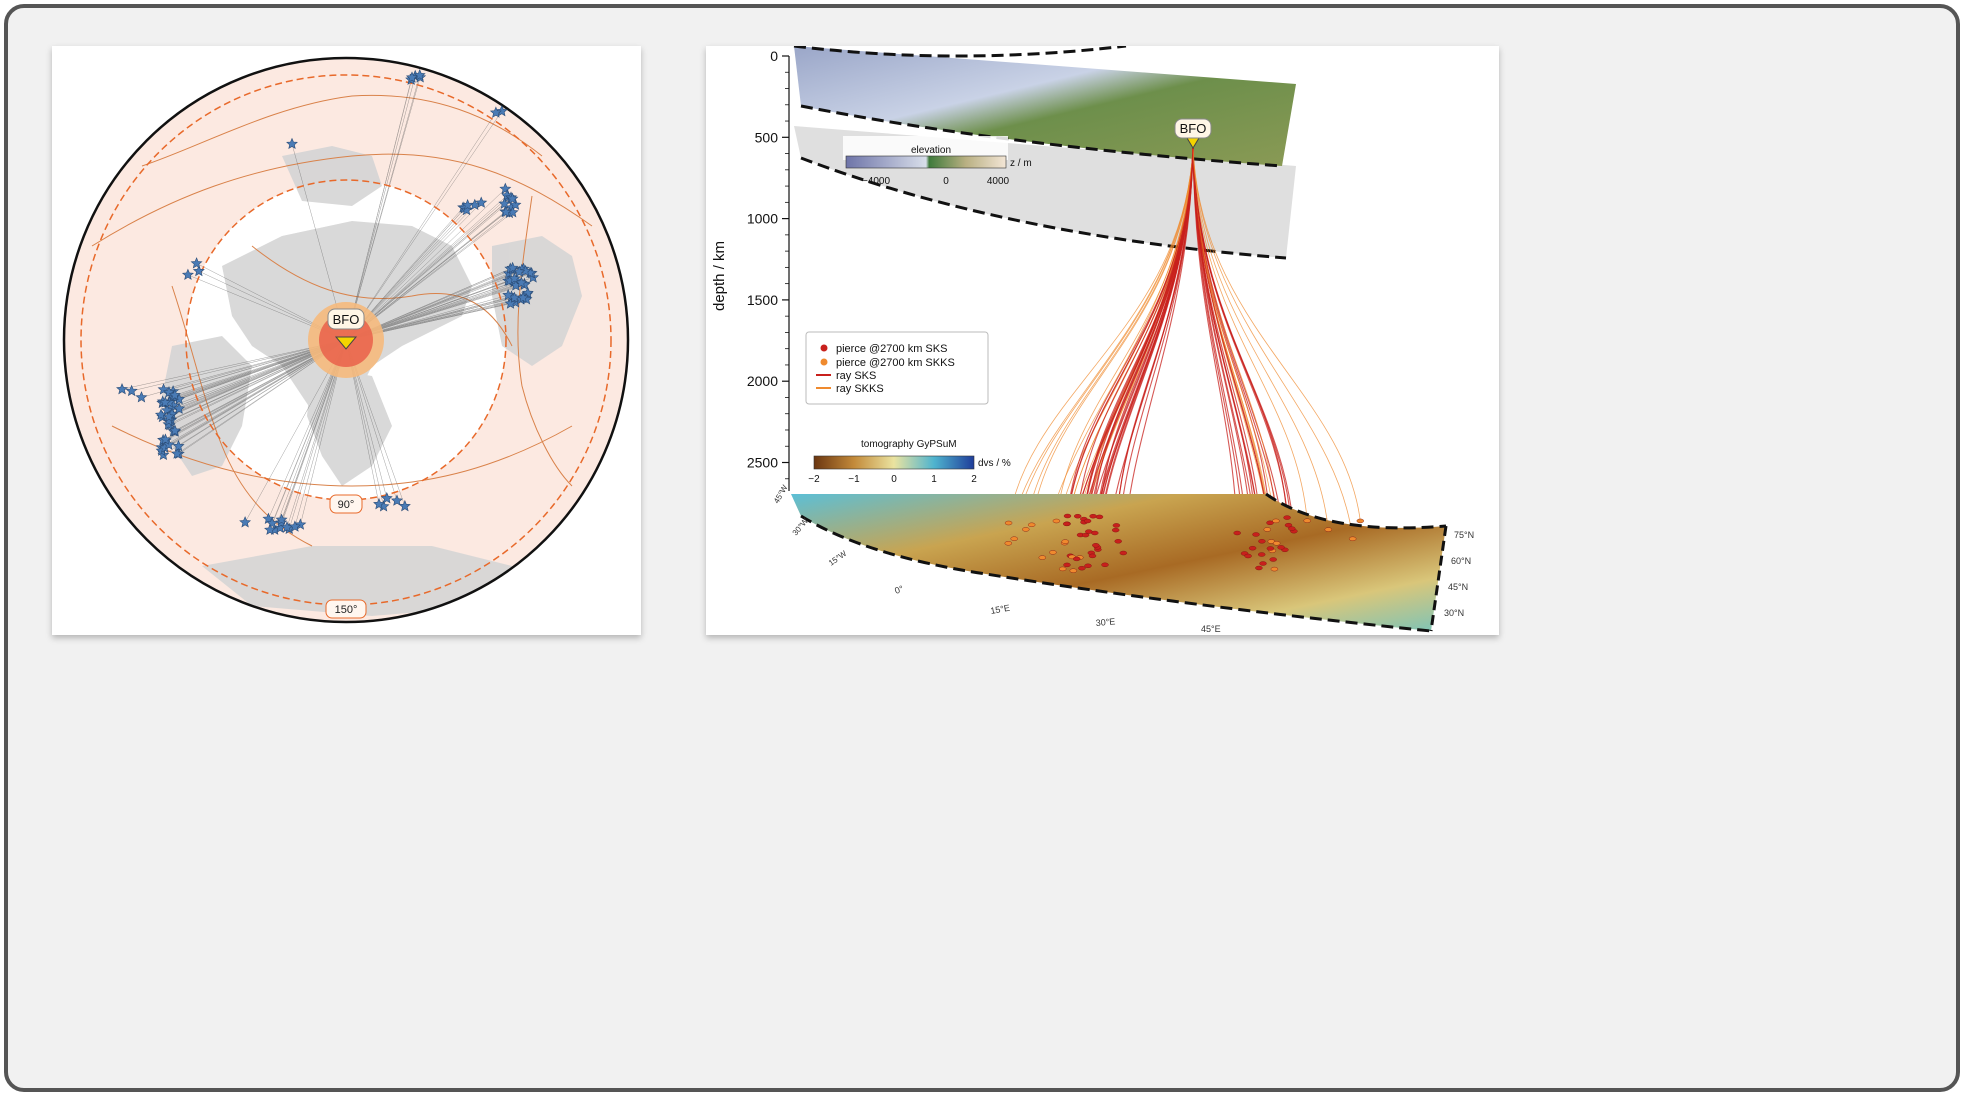 This screenshot has height=1101, width=1970. What do you see at coordinates (899, 589) in the screenshot?
I see `lon-label: 0°` at bounding box center [899, 589].